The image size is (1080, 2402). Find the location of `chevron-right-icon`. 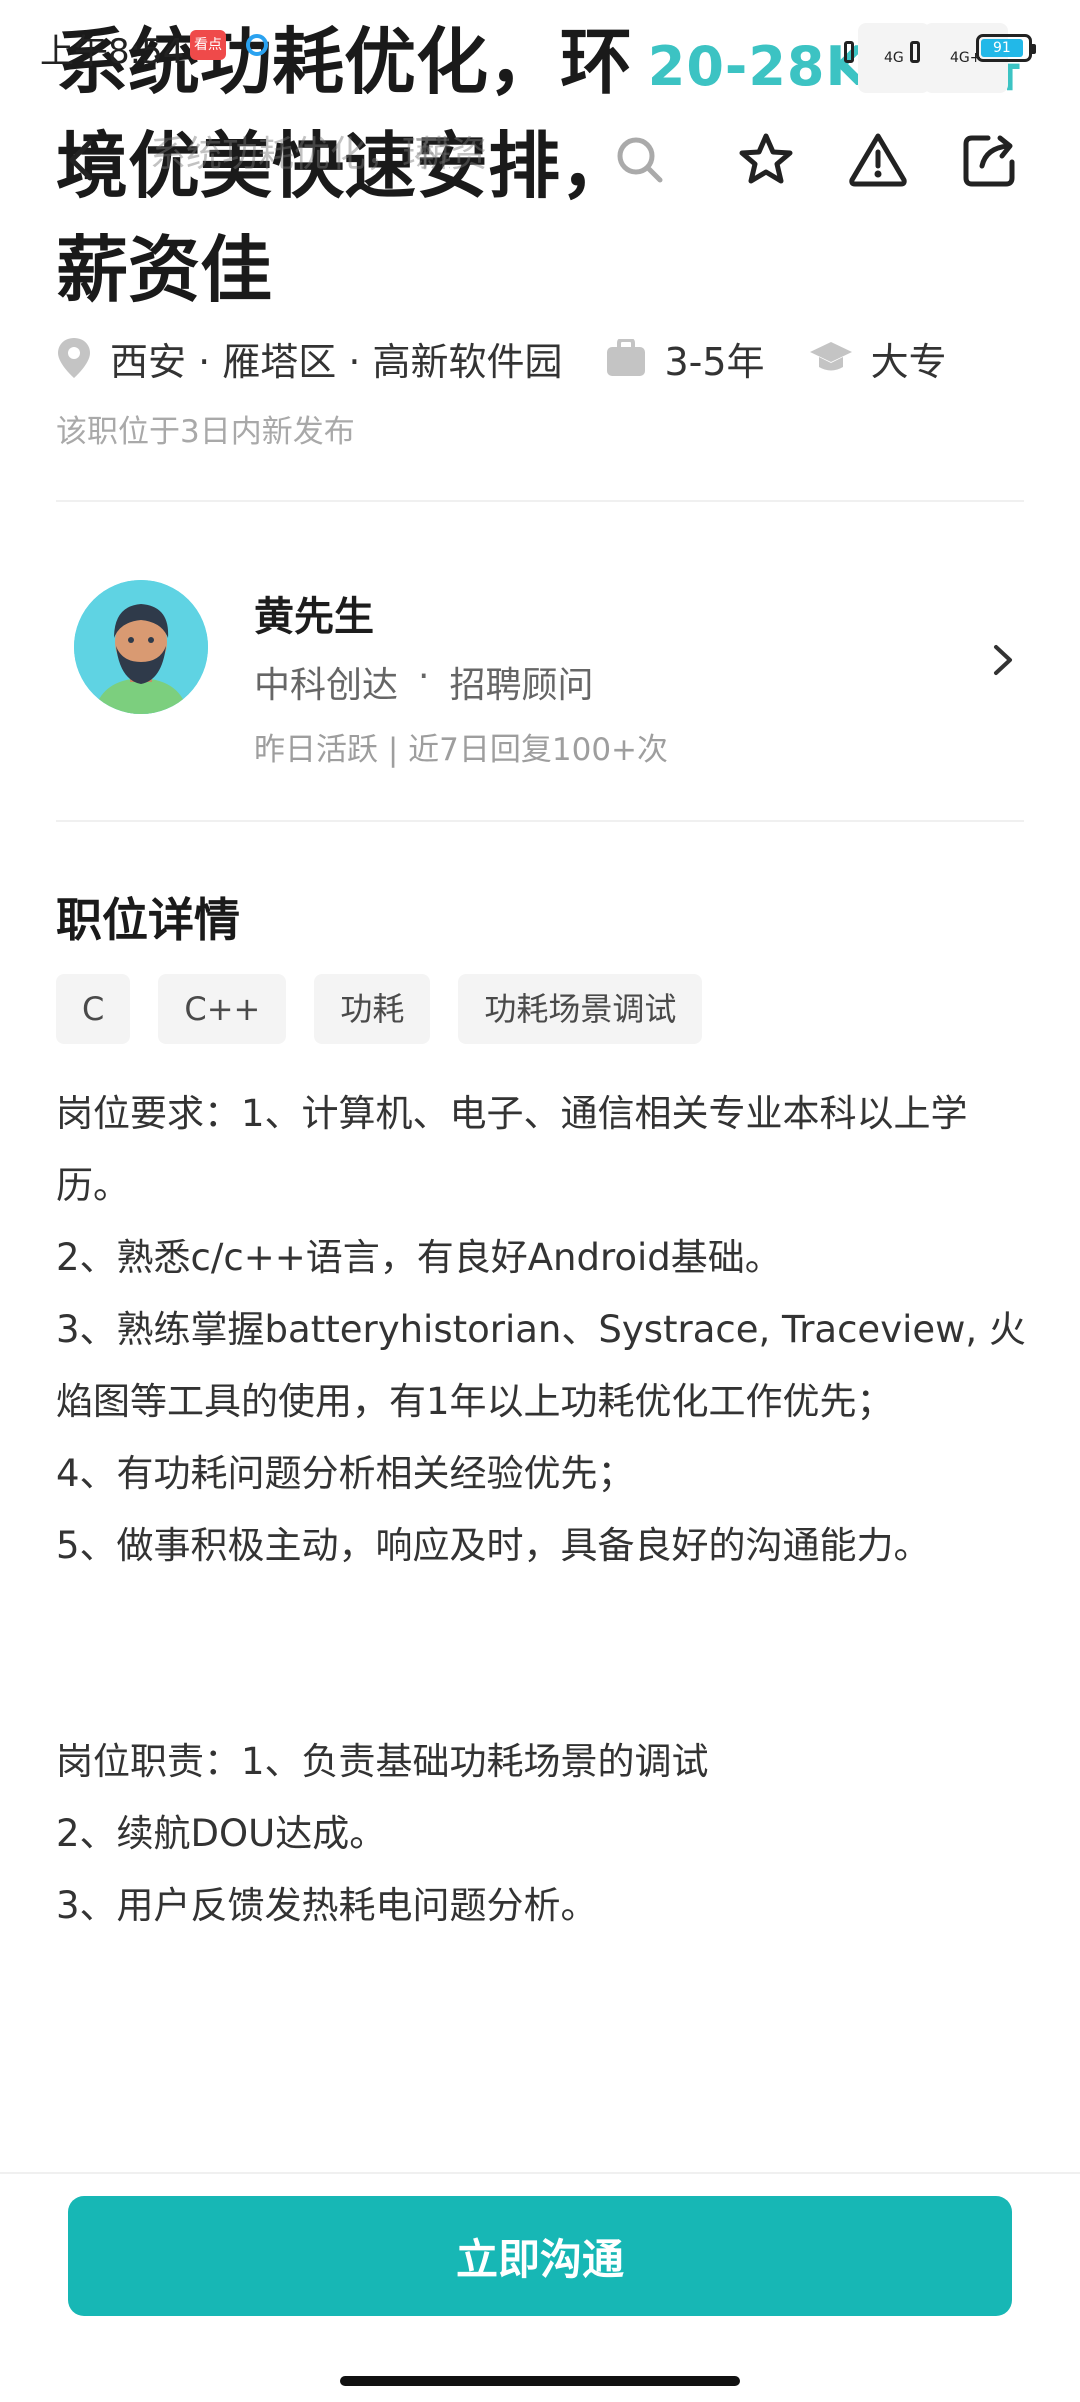

chevron-right-icon is located at coordinates (1004, 660).